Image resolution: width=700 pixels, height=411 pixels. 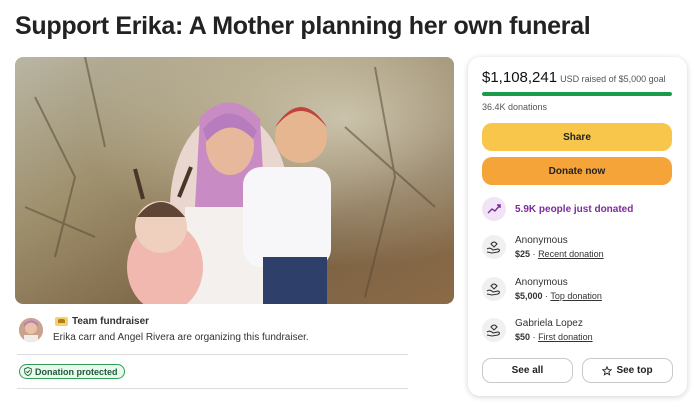 What do you see at coordinates (76, 371) in the screenshot?
I see `donation-protected-text: Donation protected` at bounding box center [76, 371].